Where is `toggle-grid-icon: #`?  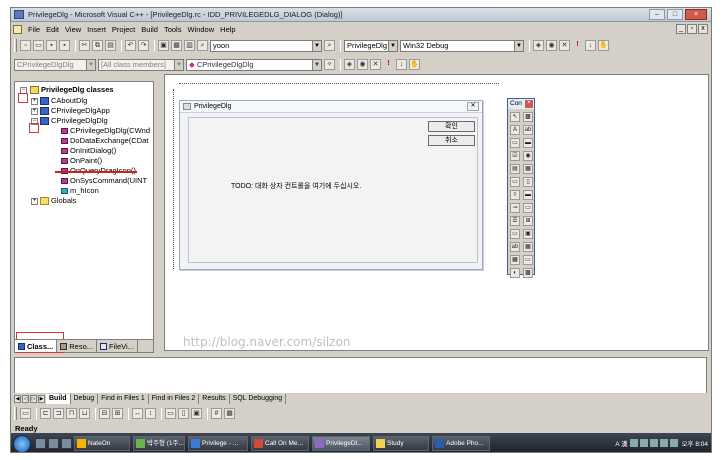
toggle-grid-icon: # is located at coordinates (216, 413).